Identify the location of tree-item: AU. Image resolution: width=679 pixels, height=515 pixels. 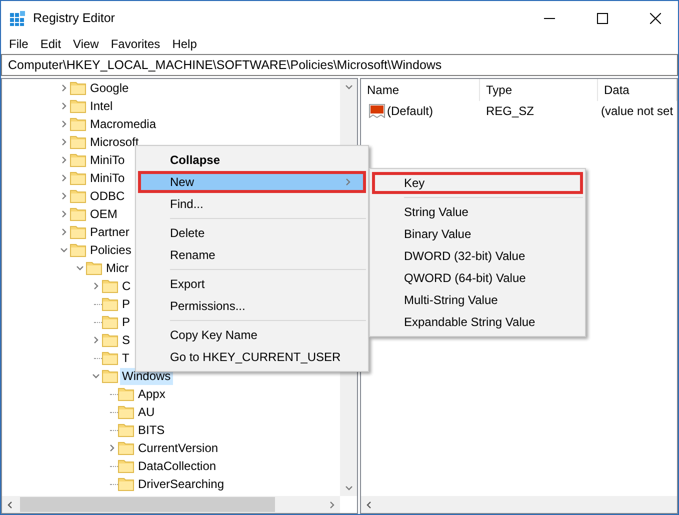
(146, 412).